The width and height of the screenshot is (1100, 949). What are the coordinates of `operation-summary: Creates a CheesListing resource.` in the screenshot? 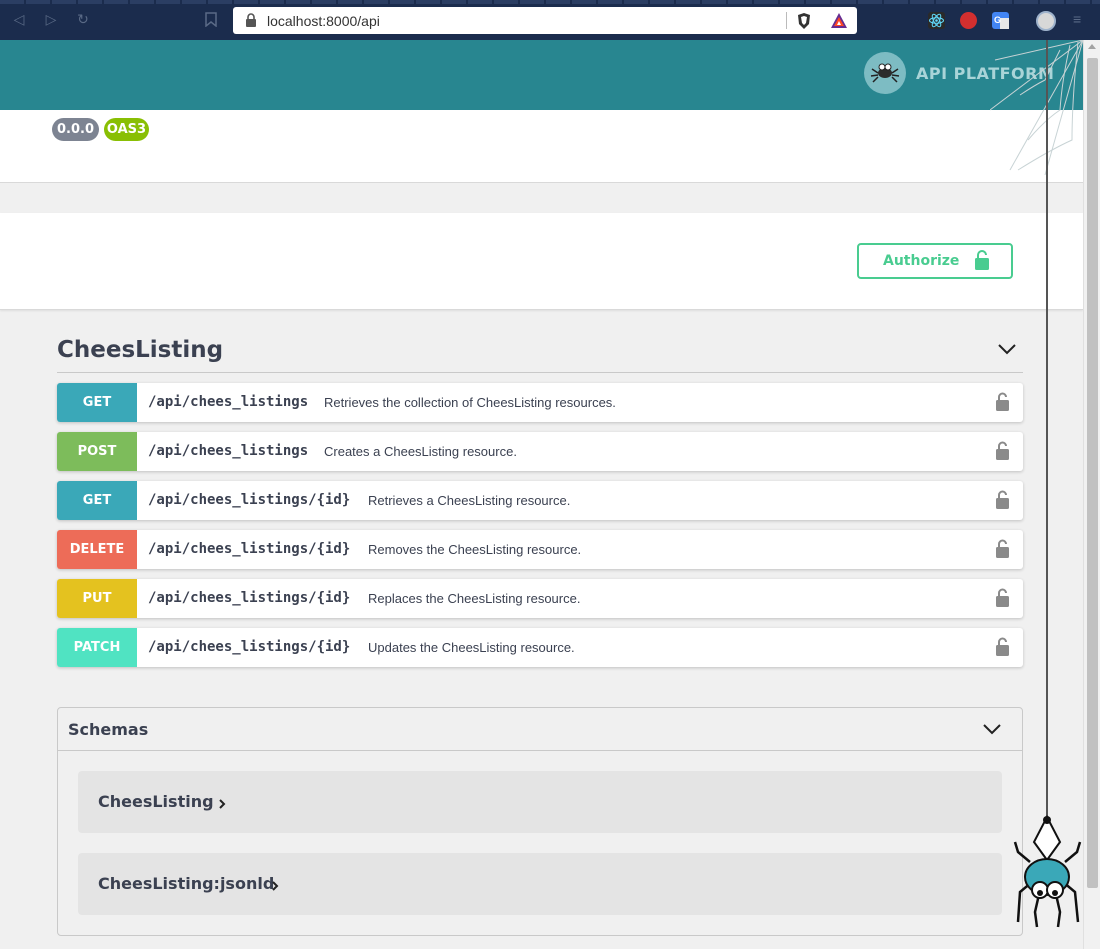 It's located at (420, 451).